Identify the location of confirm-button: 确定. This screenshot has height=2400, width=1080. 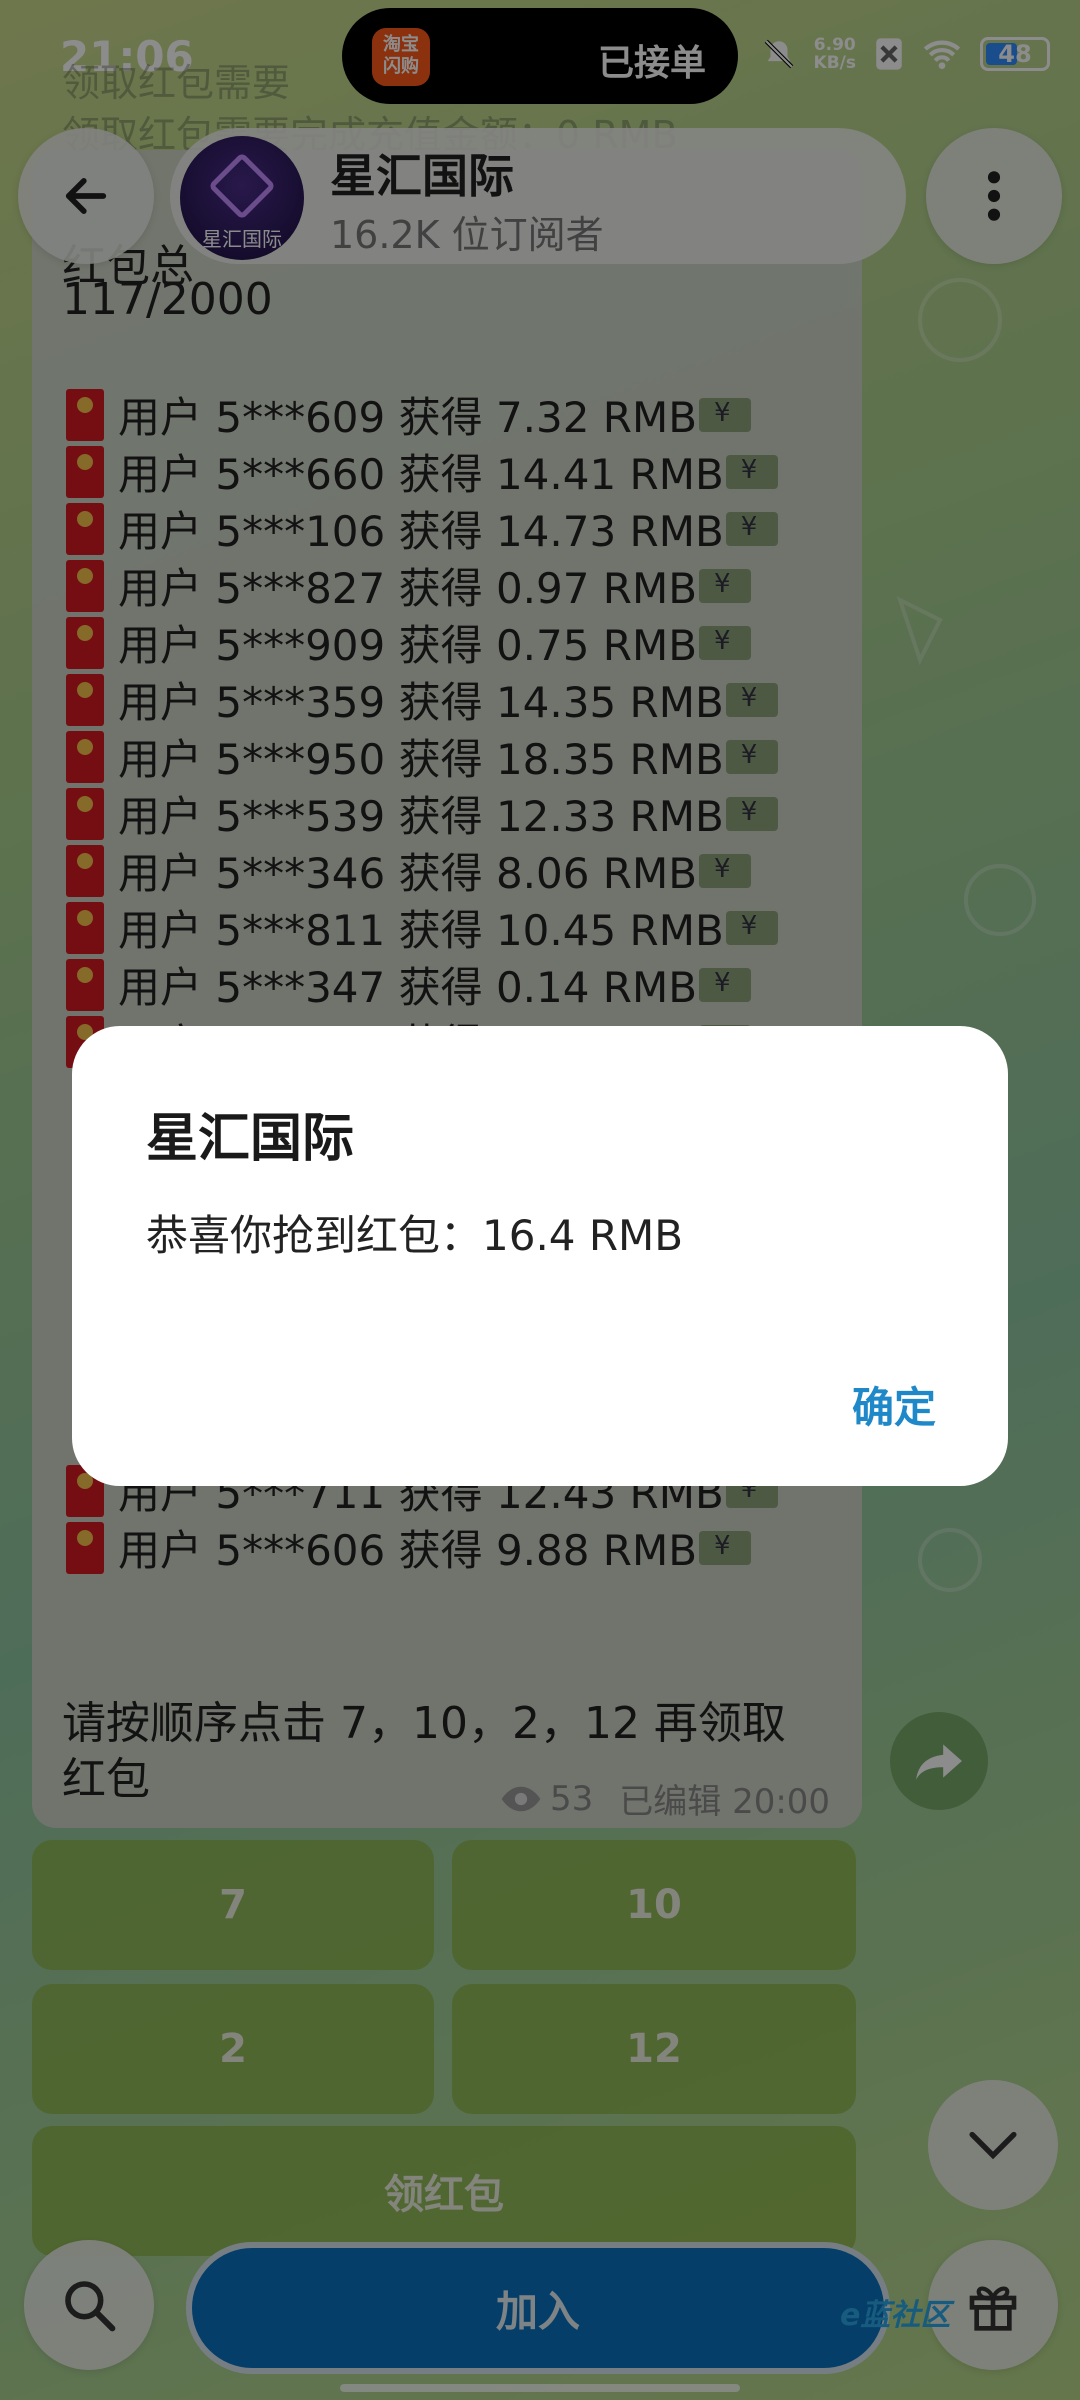
(894, 1404).